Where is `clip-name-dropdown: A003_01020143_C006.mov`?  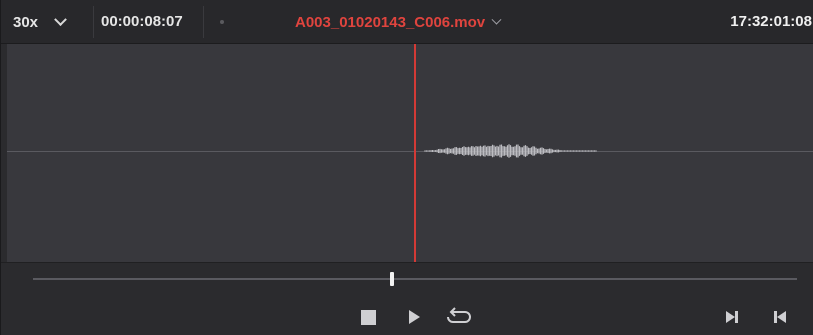
clip-name-dropdown: A003_01020143_C006.mov is located at coordinates (398, 22).